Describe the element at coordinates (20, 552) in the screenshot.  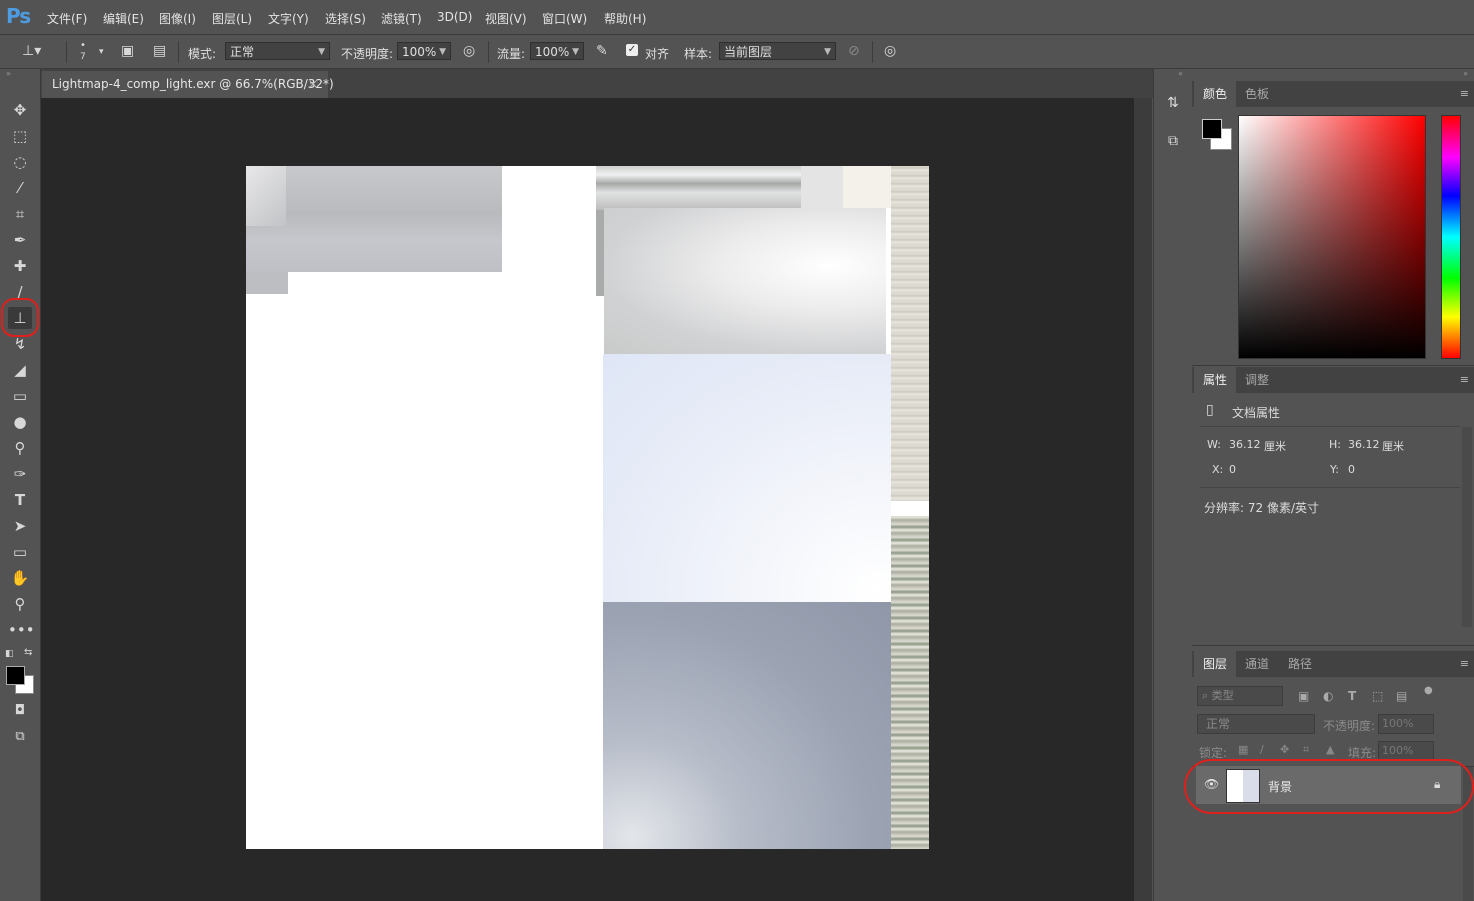
I see `rectangle-tool-icon: ▭` at that location.